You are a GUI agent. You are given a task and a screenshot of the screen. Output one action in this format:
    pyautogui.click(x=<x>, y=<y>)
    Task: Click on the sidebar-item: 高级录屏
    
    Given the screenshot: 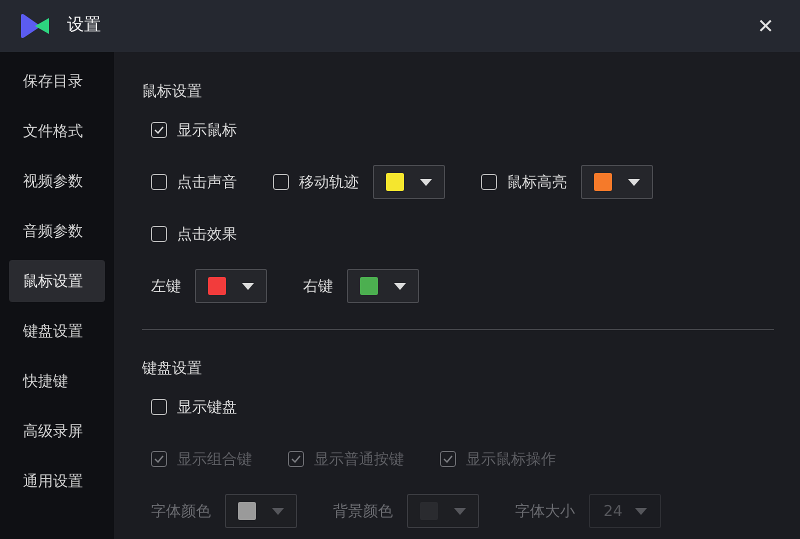 What is the action you would take?
    pyautogui.click(x=57, y=431)
    